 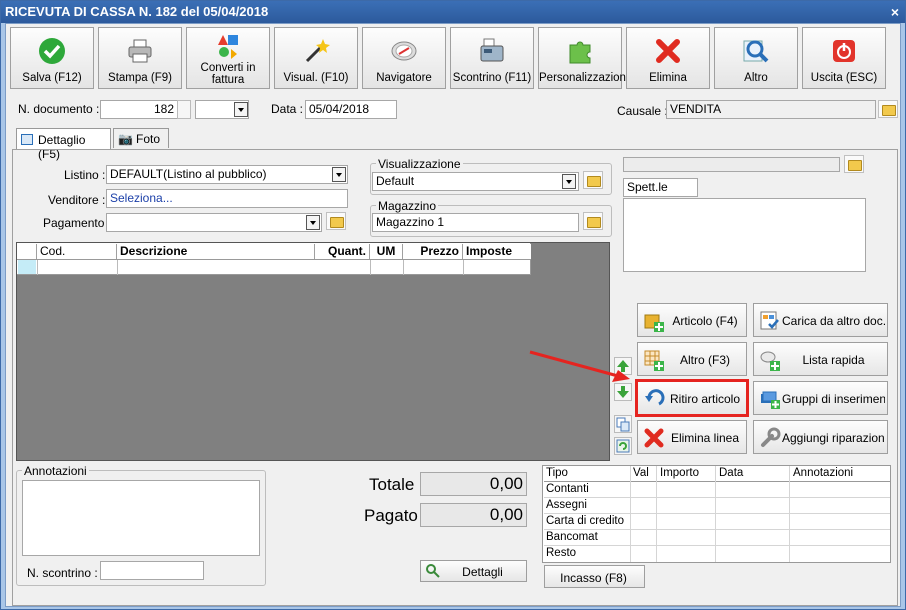 I want to click on delete-line-button: Elimina linea, so click(x=692, y=437).